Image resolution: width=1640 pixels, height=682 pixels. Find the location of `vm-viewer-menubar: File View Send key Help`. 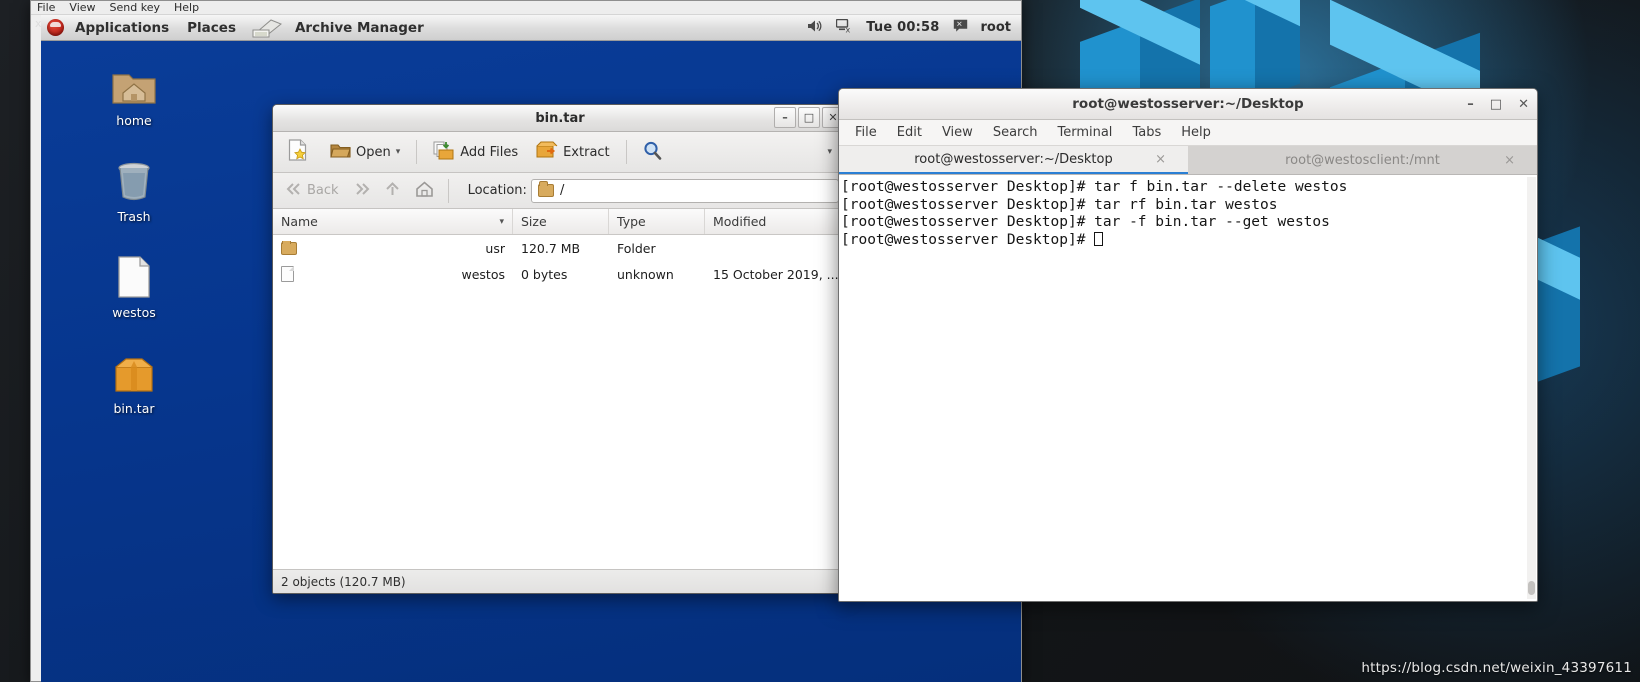

vm-viewer-menubar: File View Send key Help is located at coordinates (526, 8).